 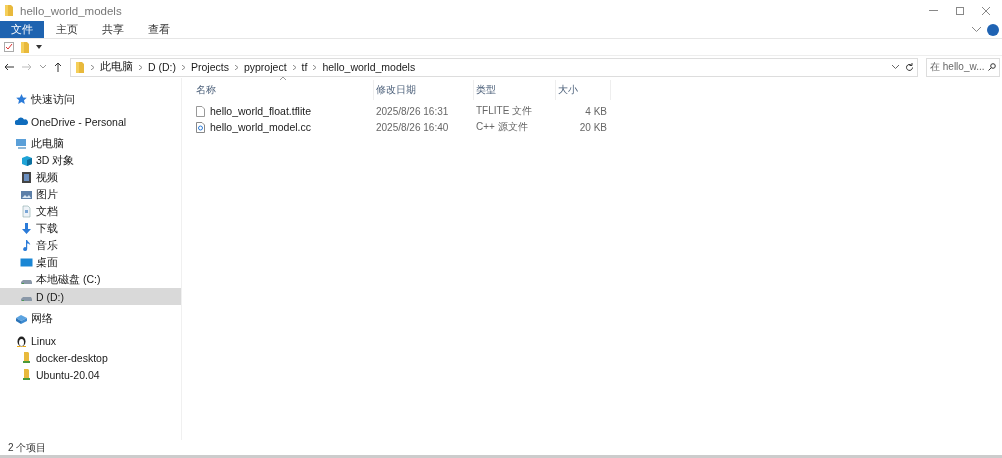 What do you see at coordinates (90, 262) in the screenshot?
I see `sidebar-item: 桌面` at bounding box center [90, 262].